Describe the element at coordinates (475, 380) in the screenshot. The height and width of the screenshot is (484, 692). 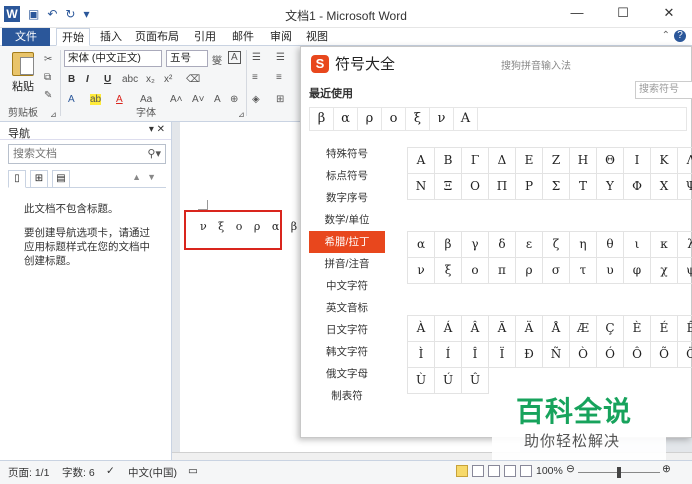
I see `symbol-cell: Û` at that location.